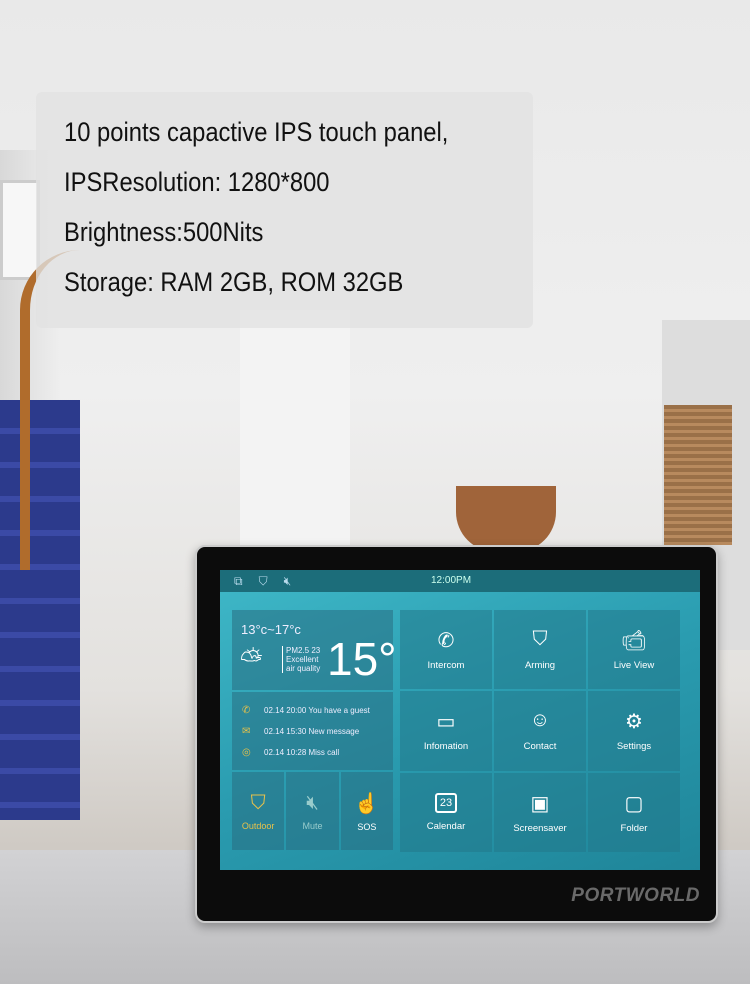 This screenshot has width=750, height=984. What do you see at coordinates (256, 132) in the screenshot?
I see `spec-line: 10 points capactive IPS touch panel,` at bounding box center [256, 132].